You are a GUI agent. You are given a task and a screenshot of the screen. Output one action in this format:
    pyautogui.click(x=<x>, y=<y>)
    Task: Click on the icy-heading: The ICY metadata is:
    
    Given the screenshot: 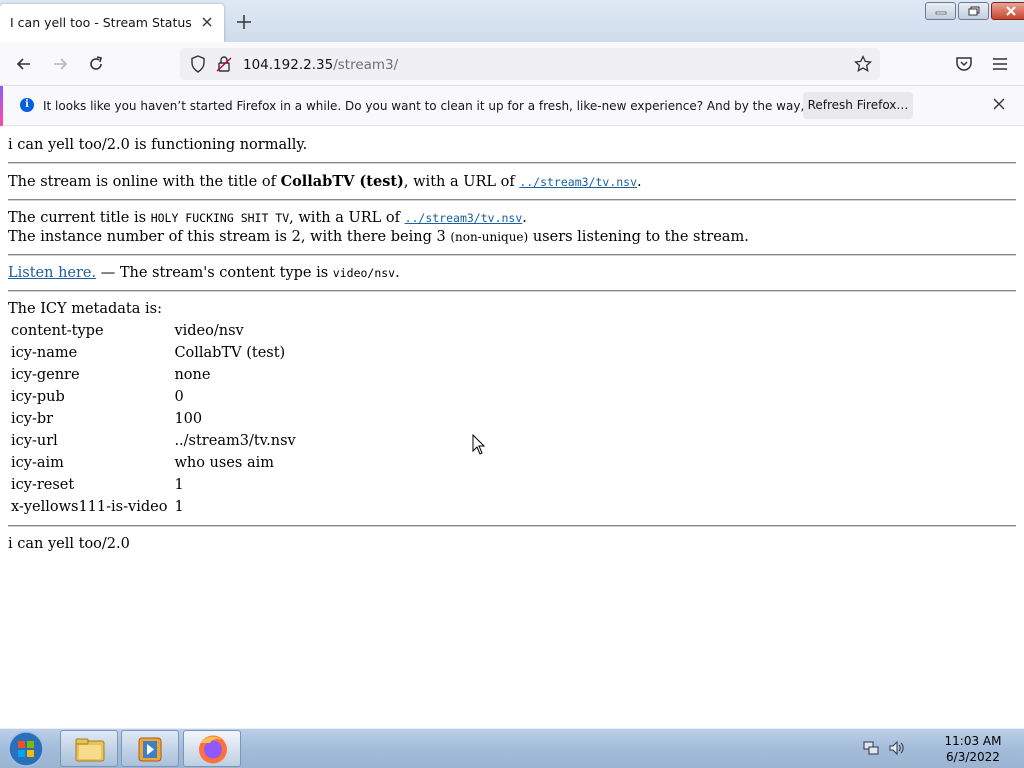 What is the action you would take?
    pyautogui.click(x=85, y=309)
    